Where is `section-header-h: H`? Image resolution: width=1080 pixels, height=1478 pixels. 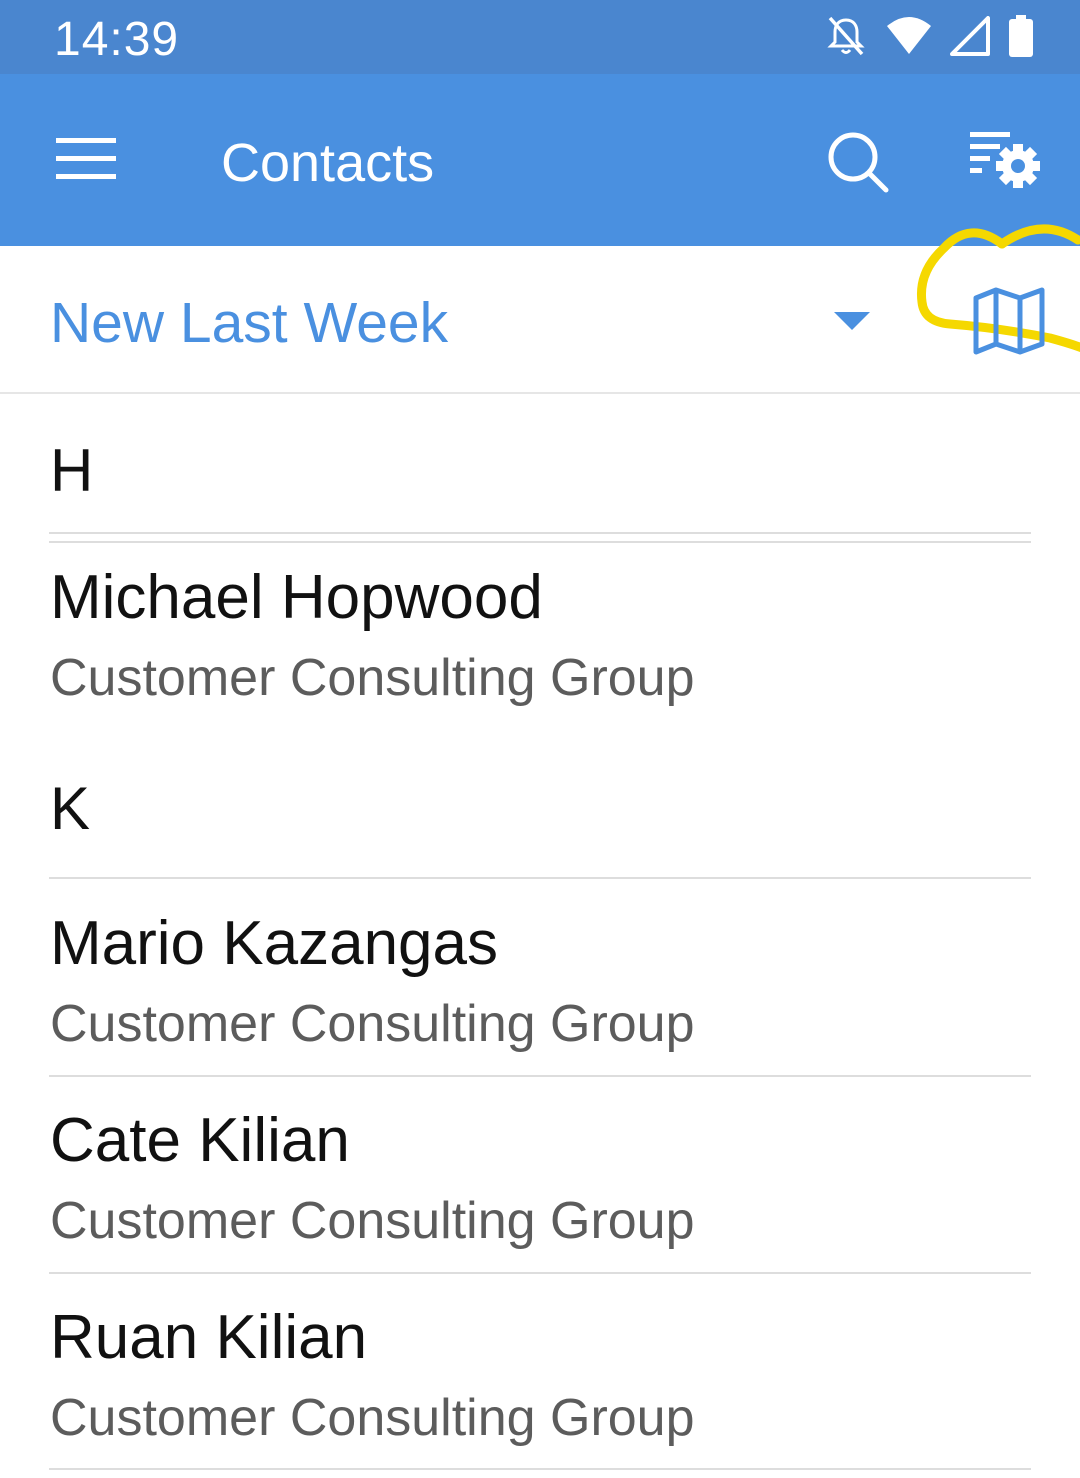 section-header-h: H is located at coordinates (72, 470).